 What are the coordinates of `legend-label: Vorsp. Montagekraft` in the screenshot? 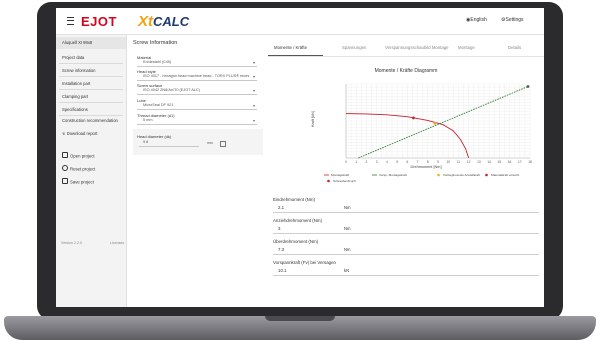 It's located at (393, 175).